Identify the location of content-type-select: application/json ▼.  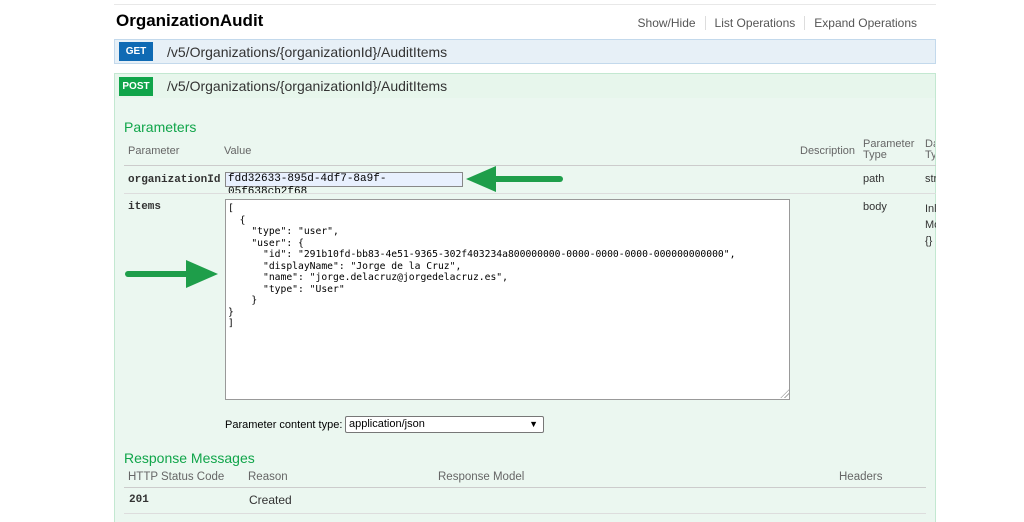
(444, 424).